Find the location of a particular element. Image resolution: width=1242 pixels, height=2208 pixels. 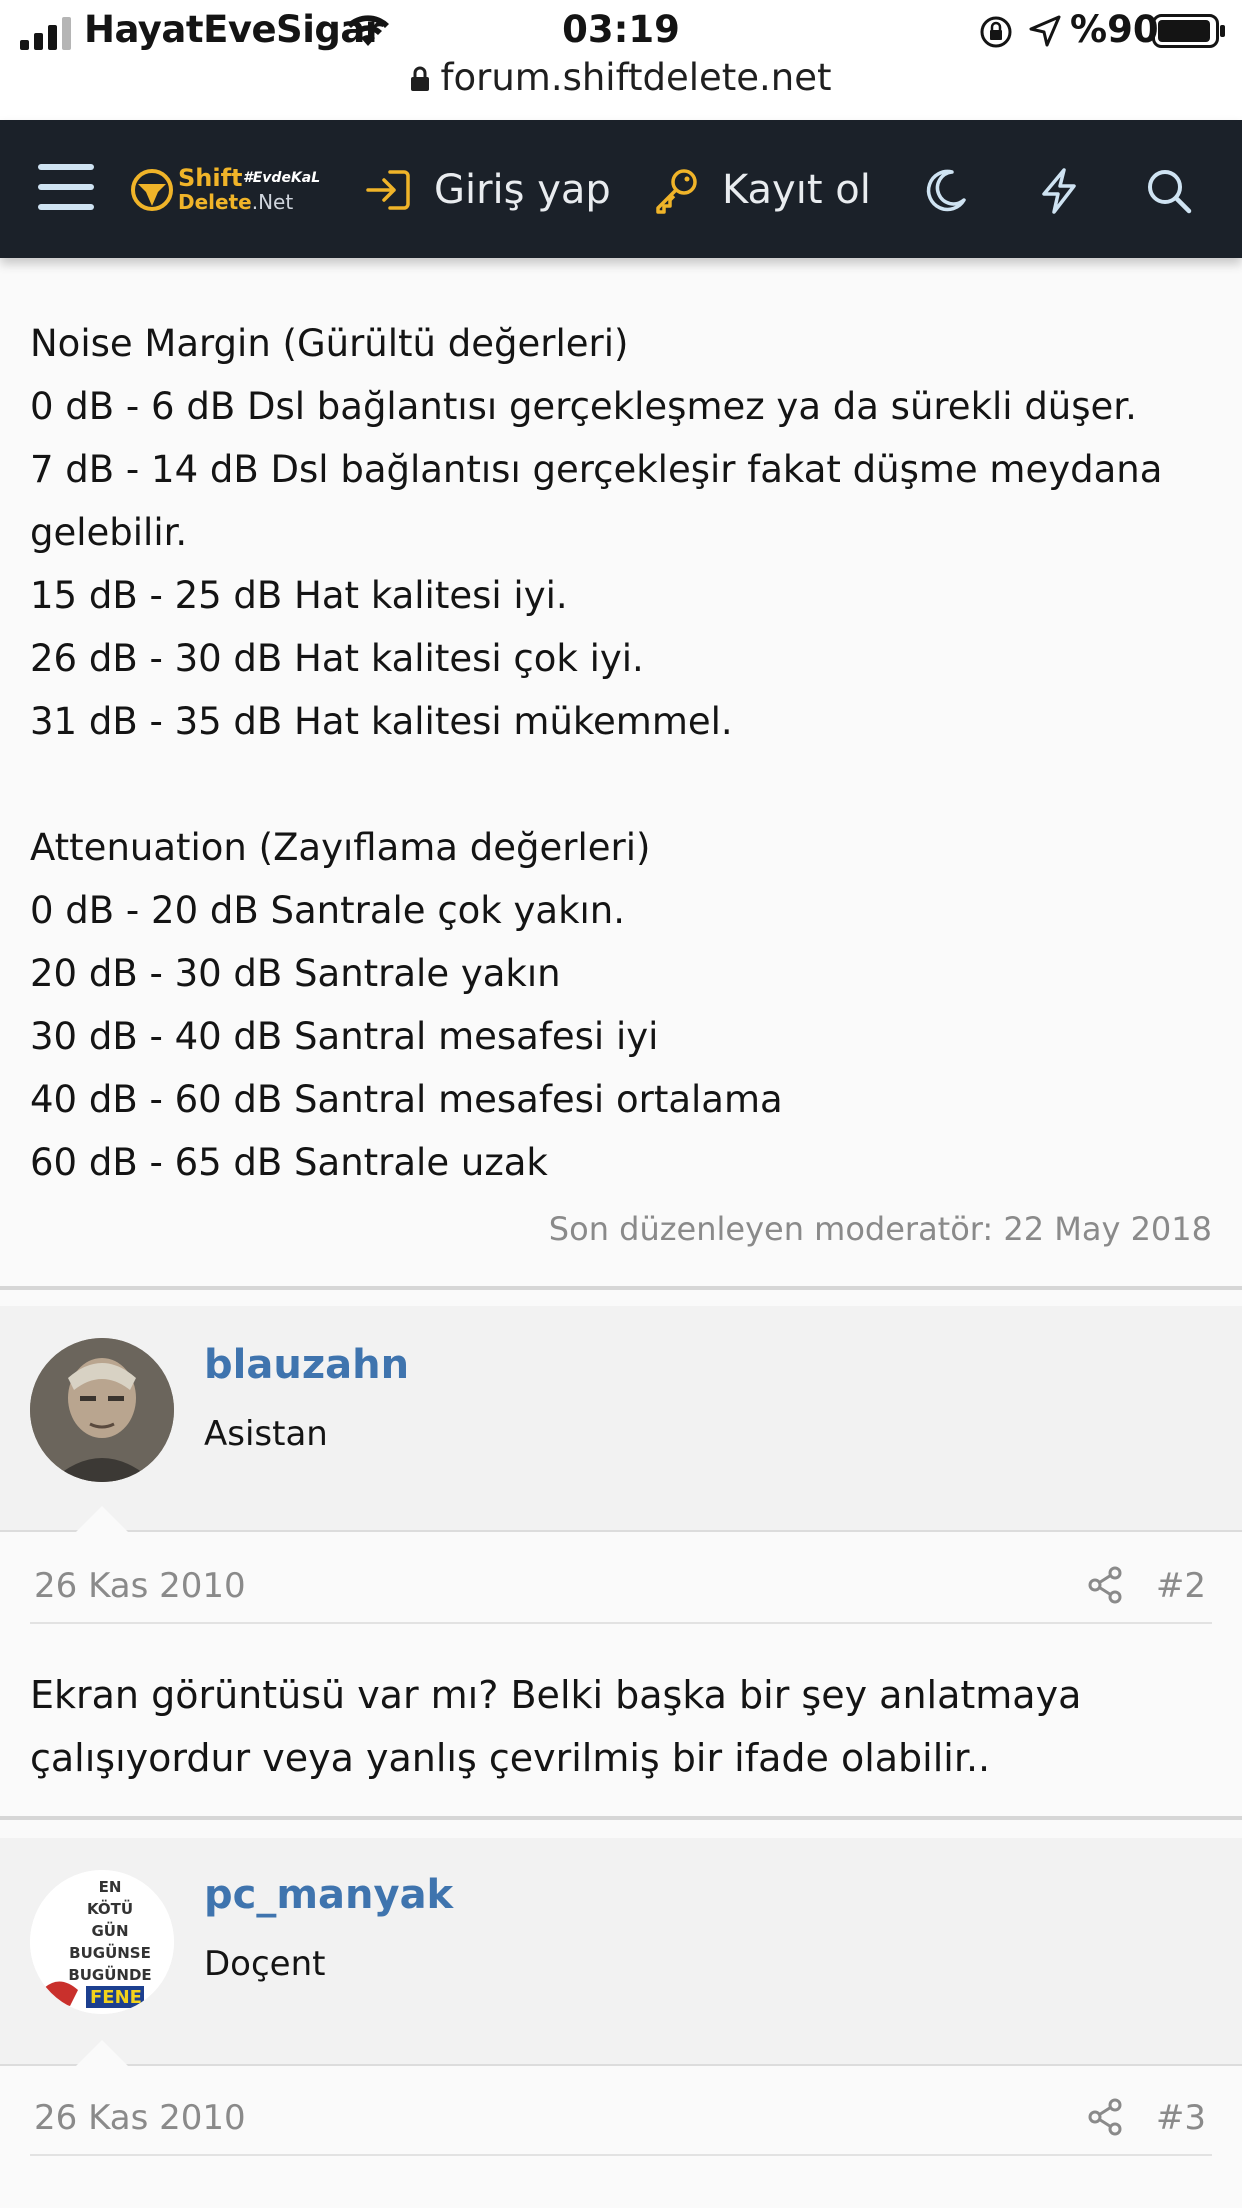

location-arrow-icon is located at coordinates (1045, 31).